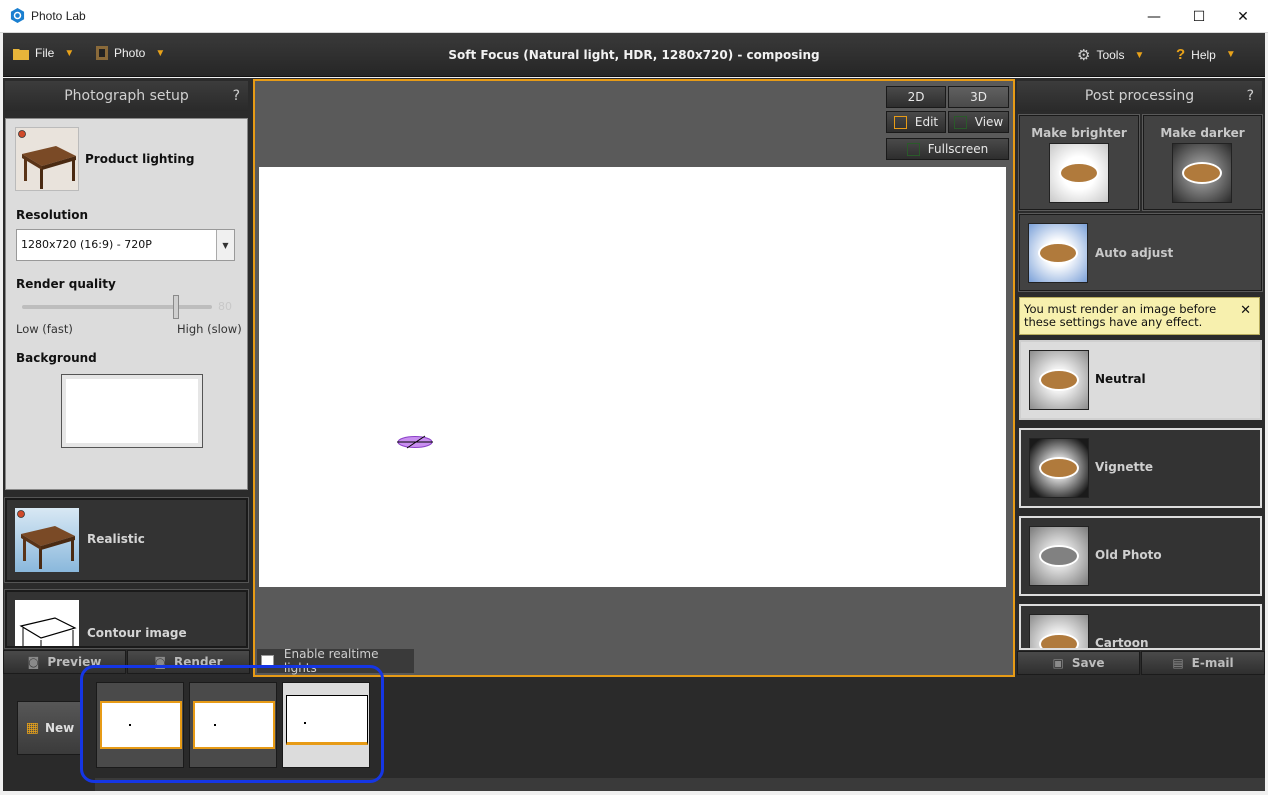  What do you see at coordinates (1079, 133) in the screenshot?
I see `make-brighter-label: Make brighter` at bounding box center [1079, 133].